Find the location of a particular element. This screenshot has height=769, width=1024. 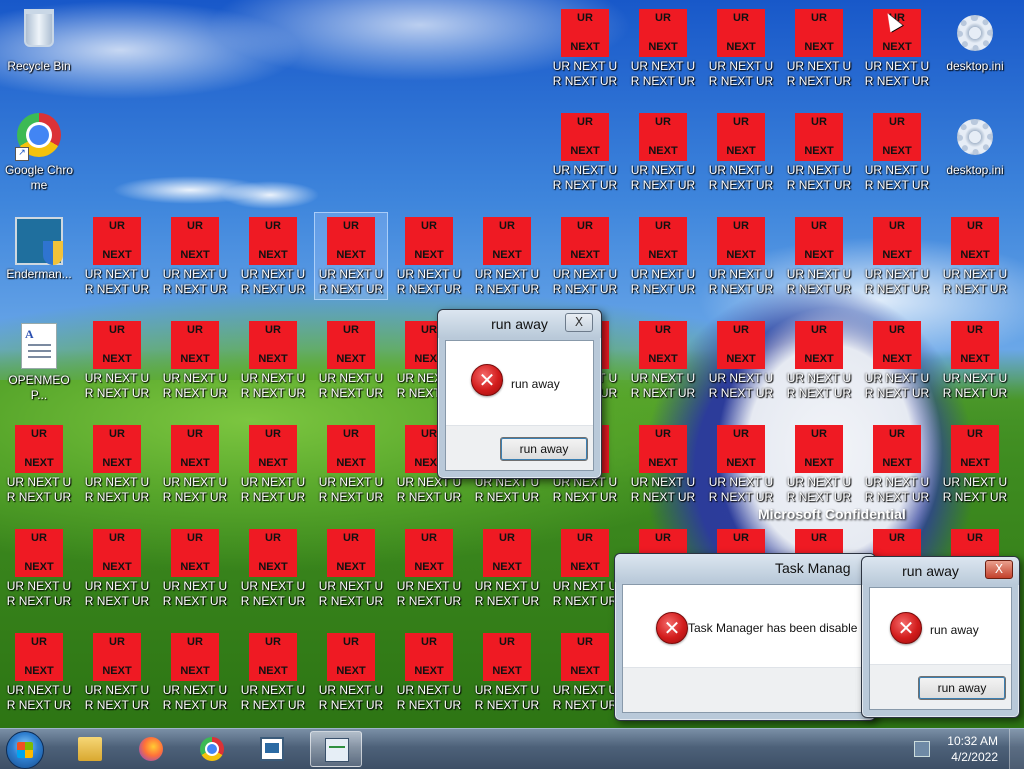

taskbar-firefox is located at coordinates (151, 749).